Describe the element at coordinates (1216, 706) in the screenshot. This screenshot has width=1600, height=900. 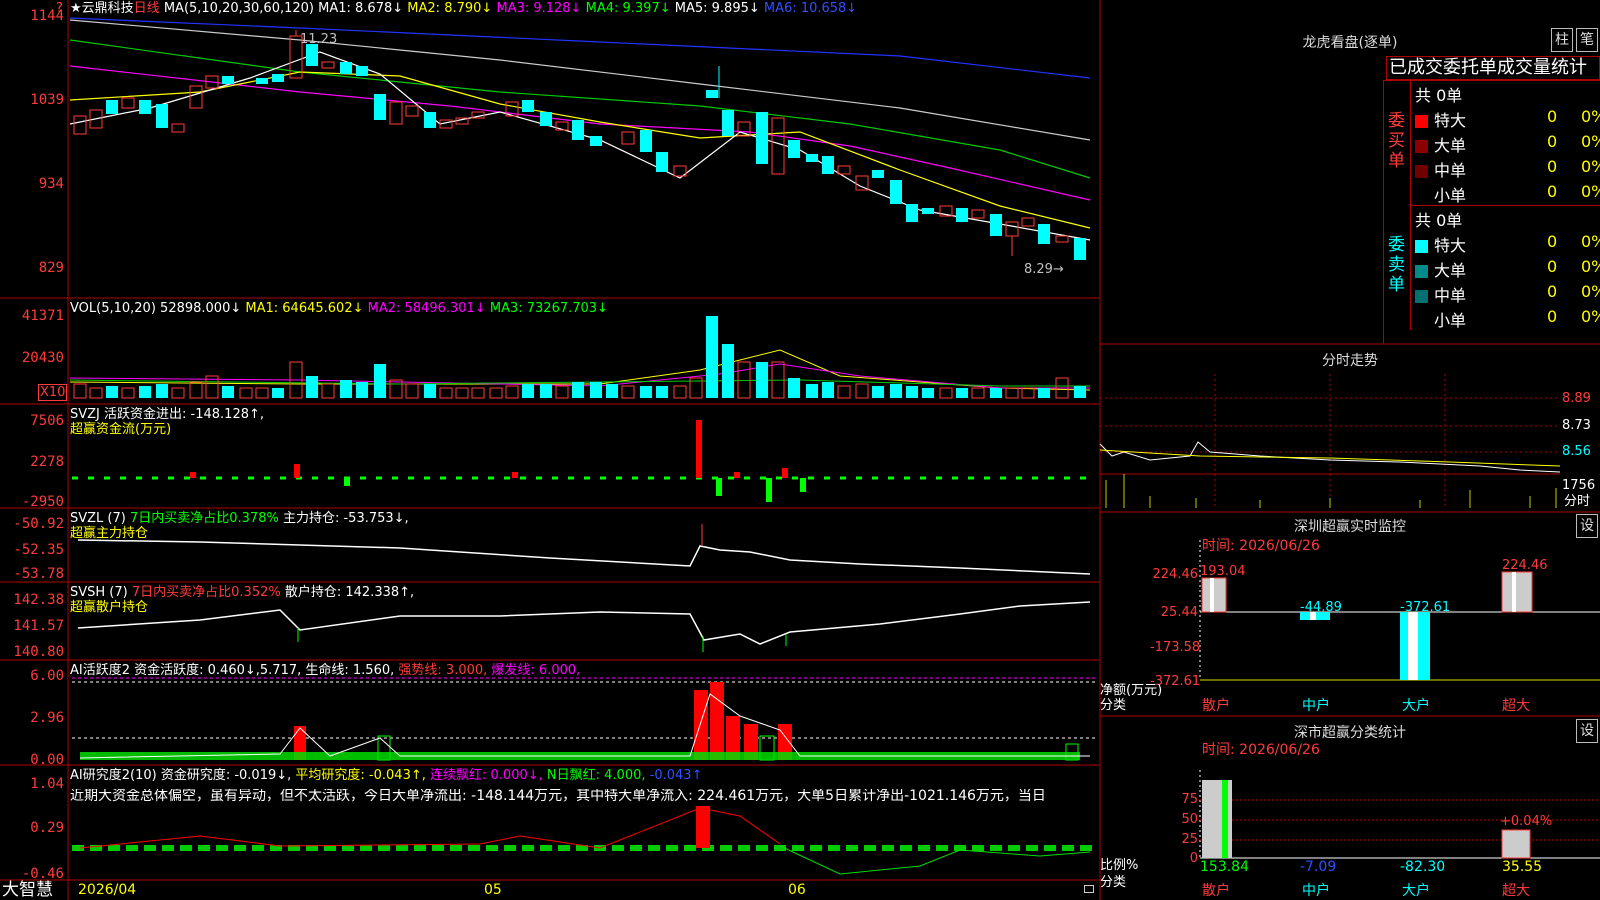
I see `sz-bar-label: 散户` at that location.